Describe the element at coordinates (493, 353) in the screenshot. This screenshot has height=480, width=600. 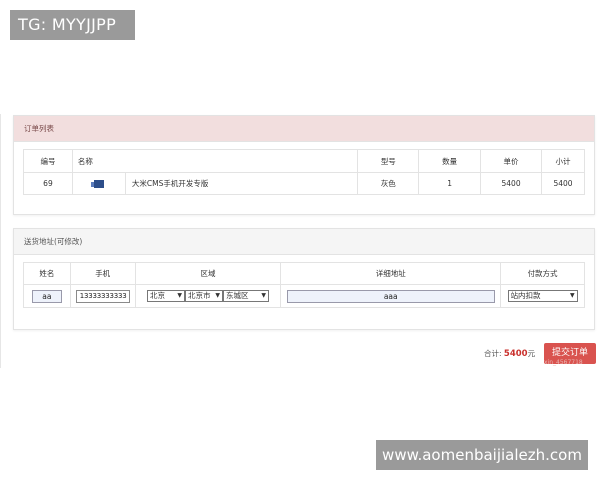
I see `total-label: 合计:` at that location.